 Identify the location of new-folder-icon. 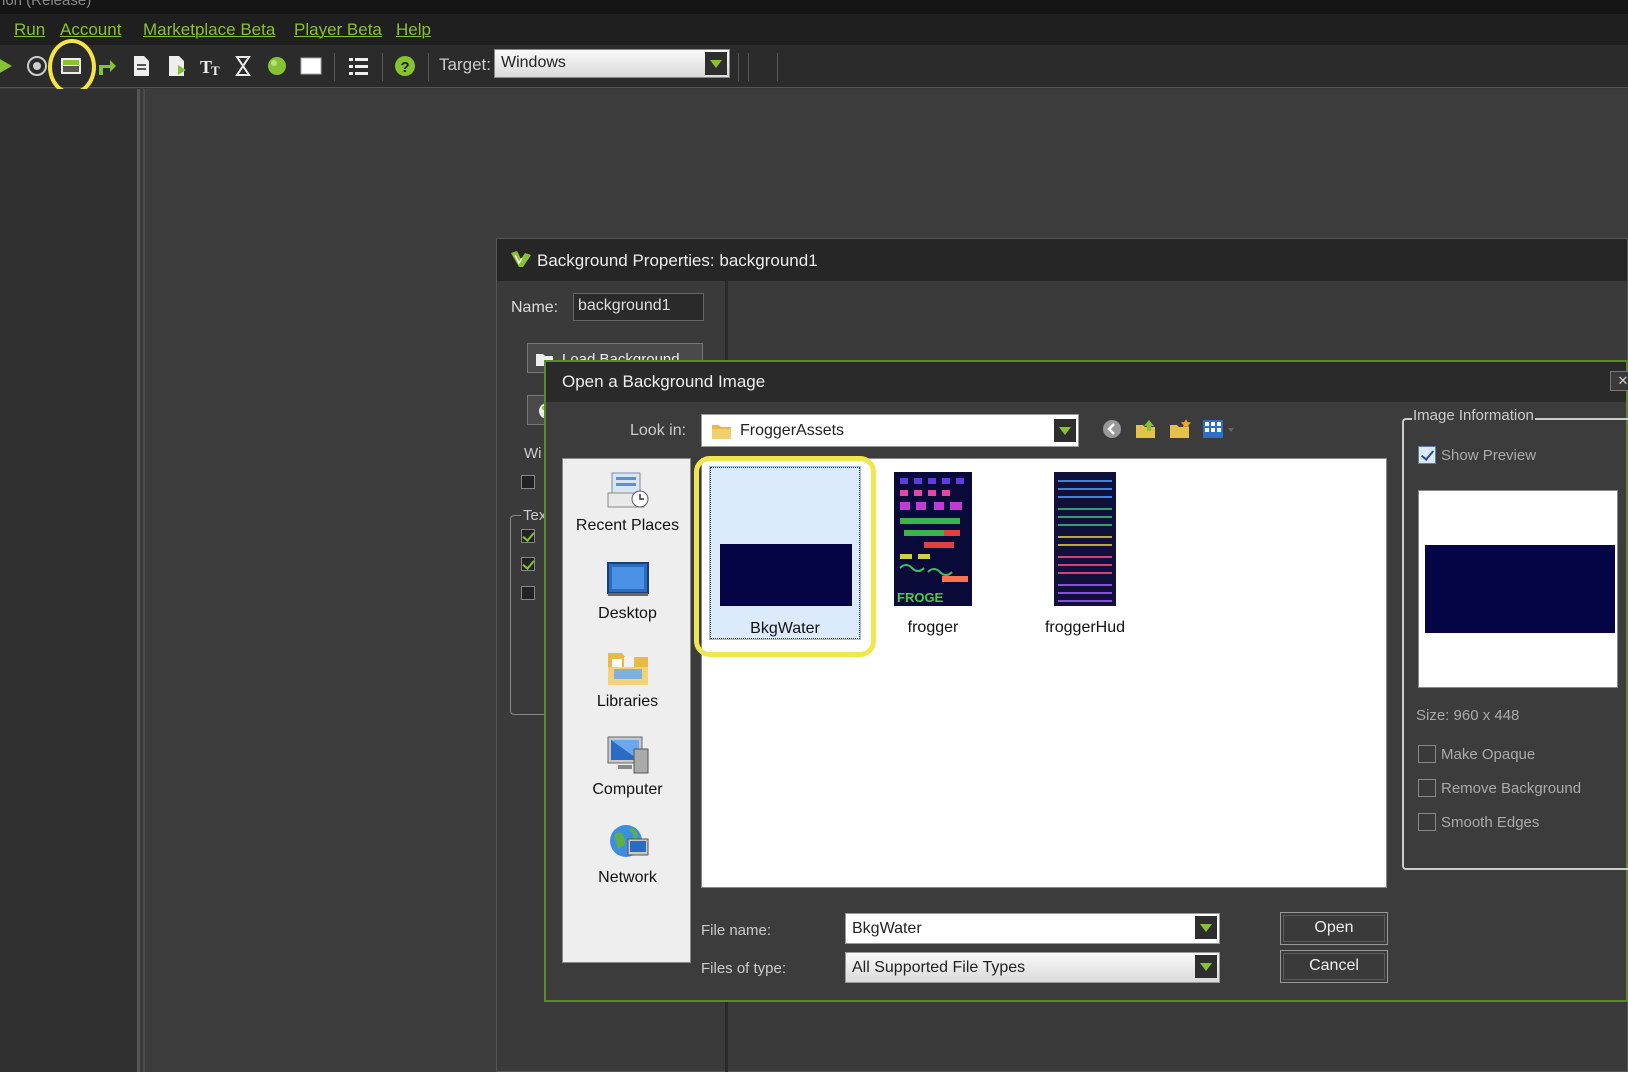
(1180, 429).